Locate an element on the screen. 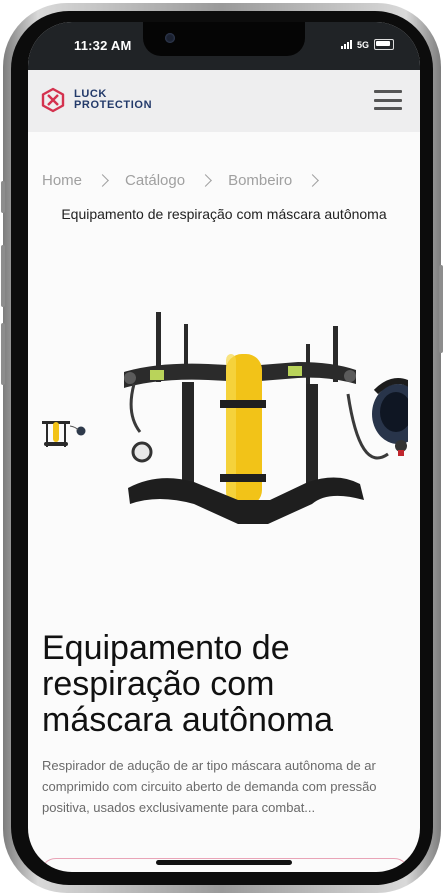  status-indicators: 5G is located at coordinates (367, 44).